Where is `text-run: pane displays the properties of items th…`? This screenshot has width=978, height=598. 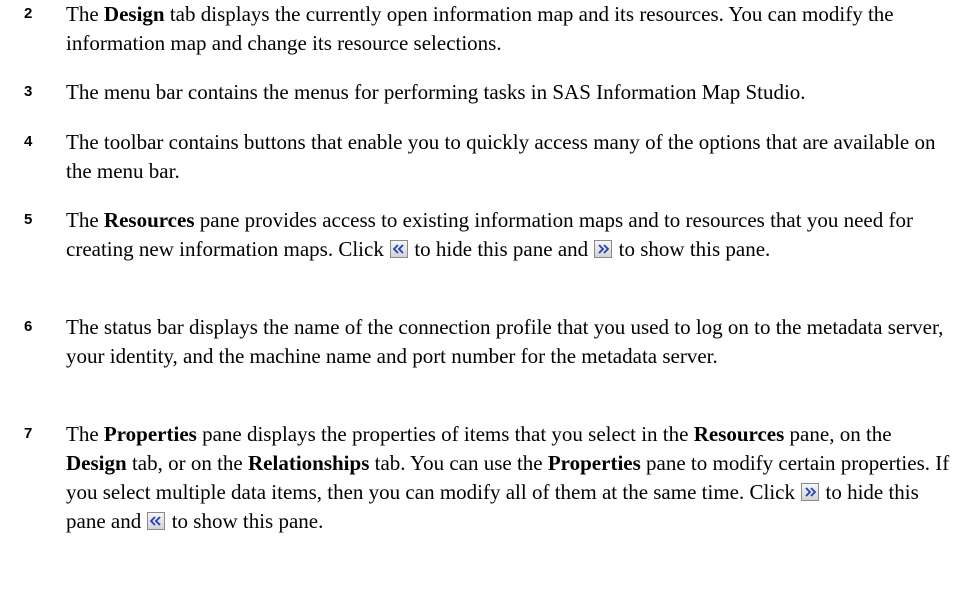 text-run: pane displays the properties of items th… is located at coordinates (445, 434).